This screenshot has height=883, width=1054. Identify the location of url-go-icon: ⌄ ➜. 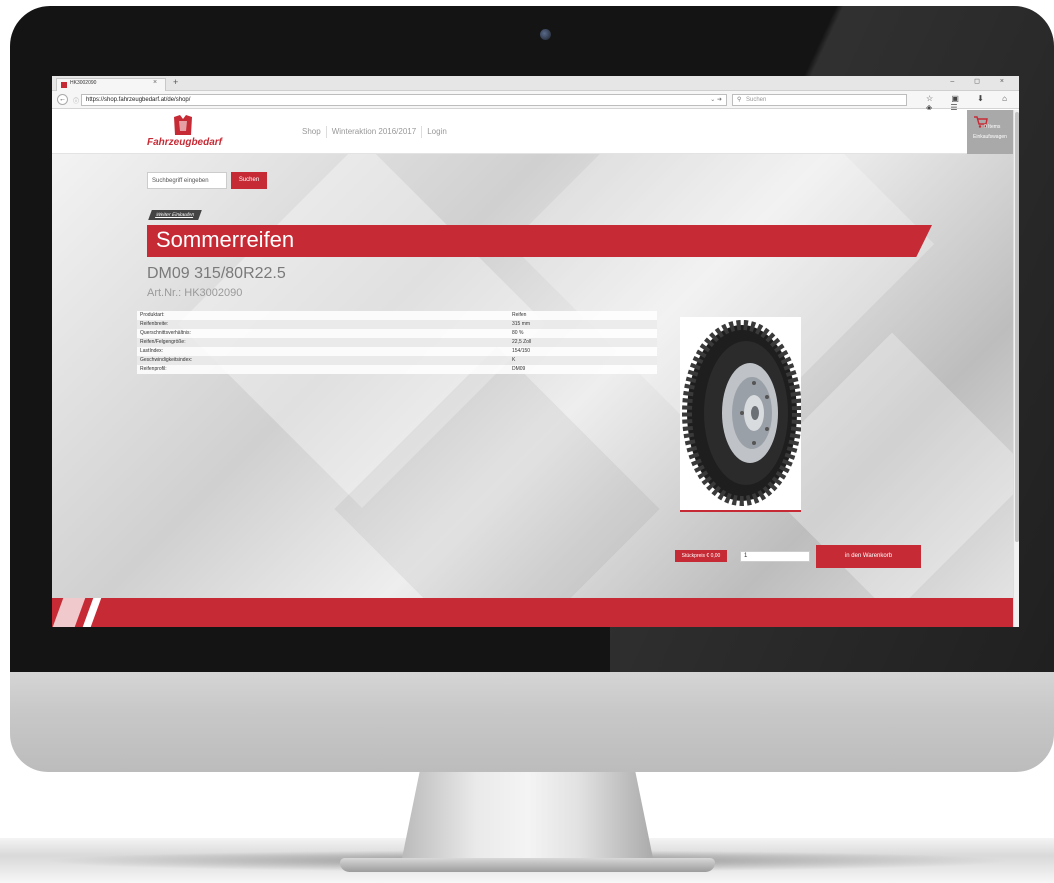
(716, 99).